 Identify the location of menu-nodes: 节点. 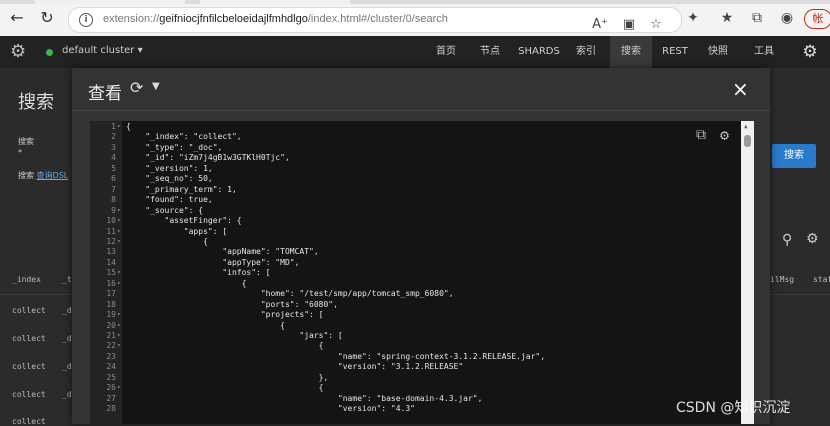
(490, 52).